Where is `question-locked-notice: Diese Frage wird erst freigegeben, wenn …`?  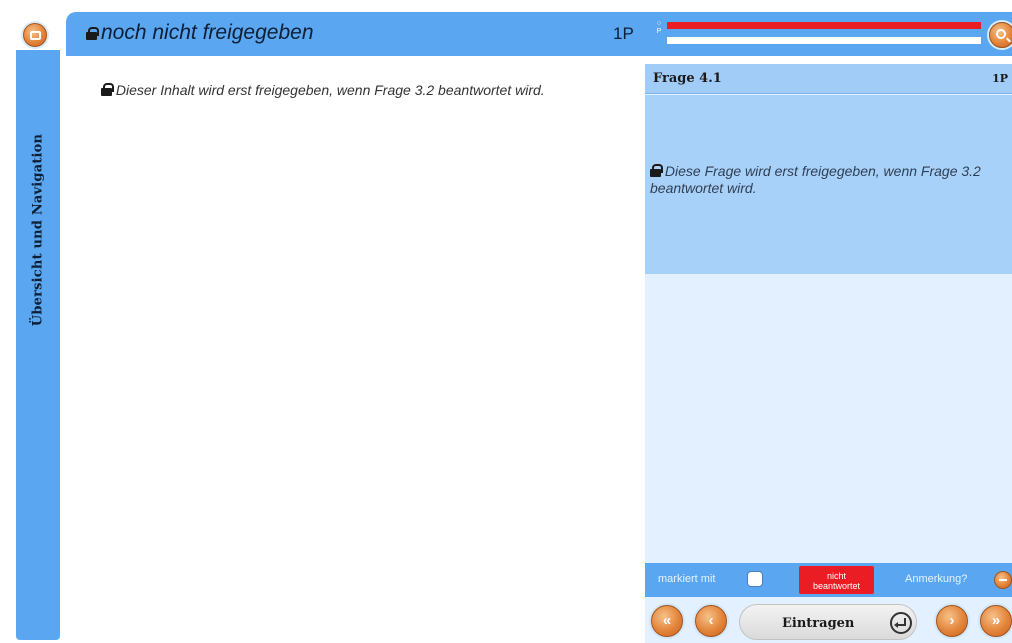 question-locked-notice: Diese Frage wird erst freigegeben, wenn … is located at coordinates (825, 180).